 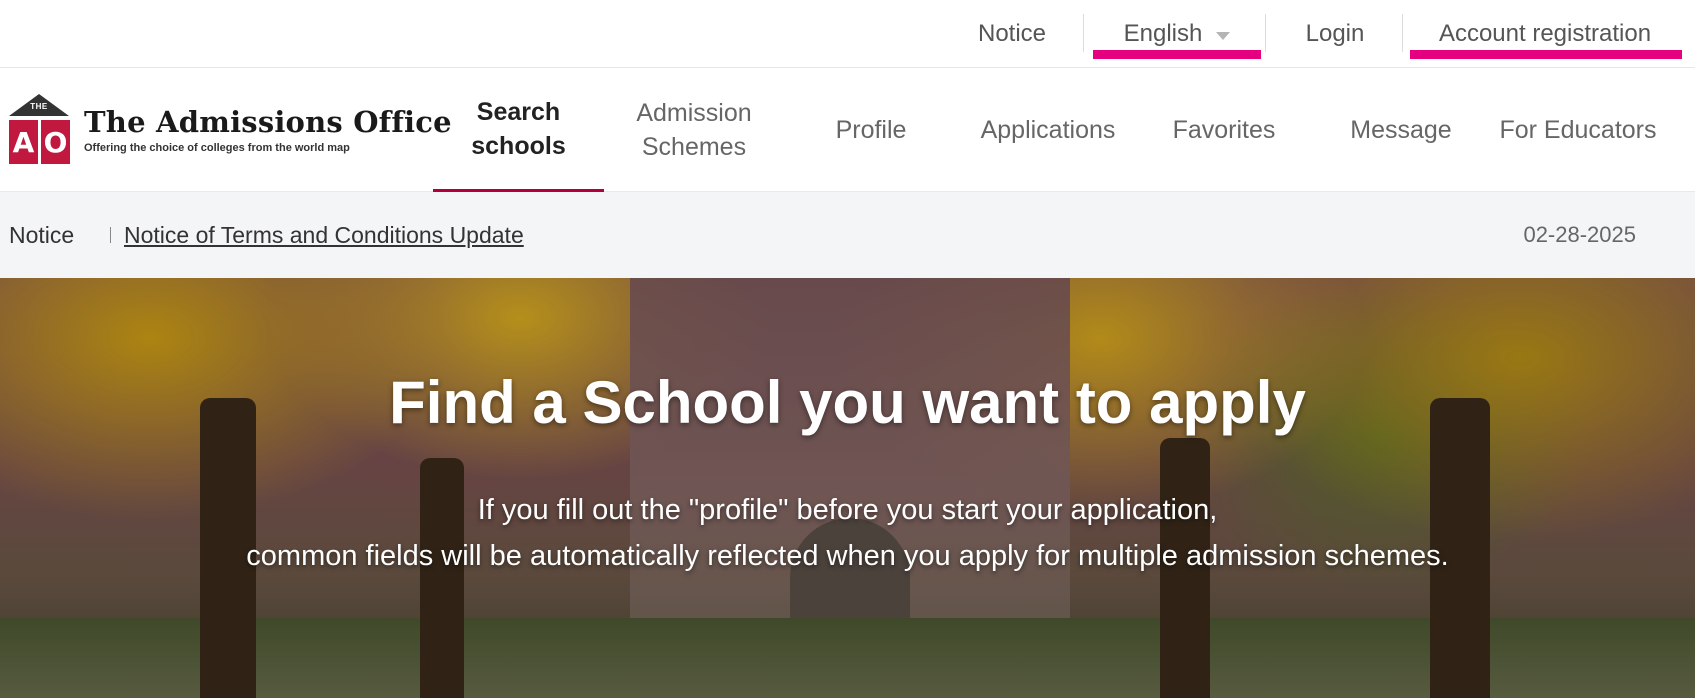 What do you see at coordinates (1163, 33) in the screenshot?
I see `language-label: English` at bounding box center [1163, 33].